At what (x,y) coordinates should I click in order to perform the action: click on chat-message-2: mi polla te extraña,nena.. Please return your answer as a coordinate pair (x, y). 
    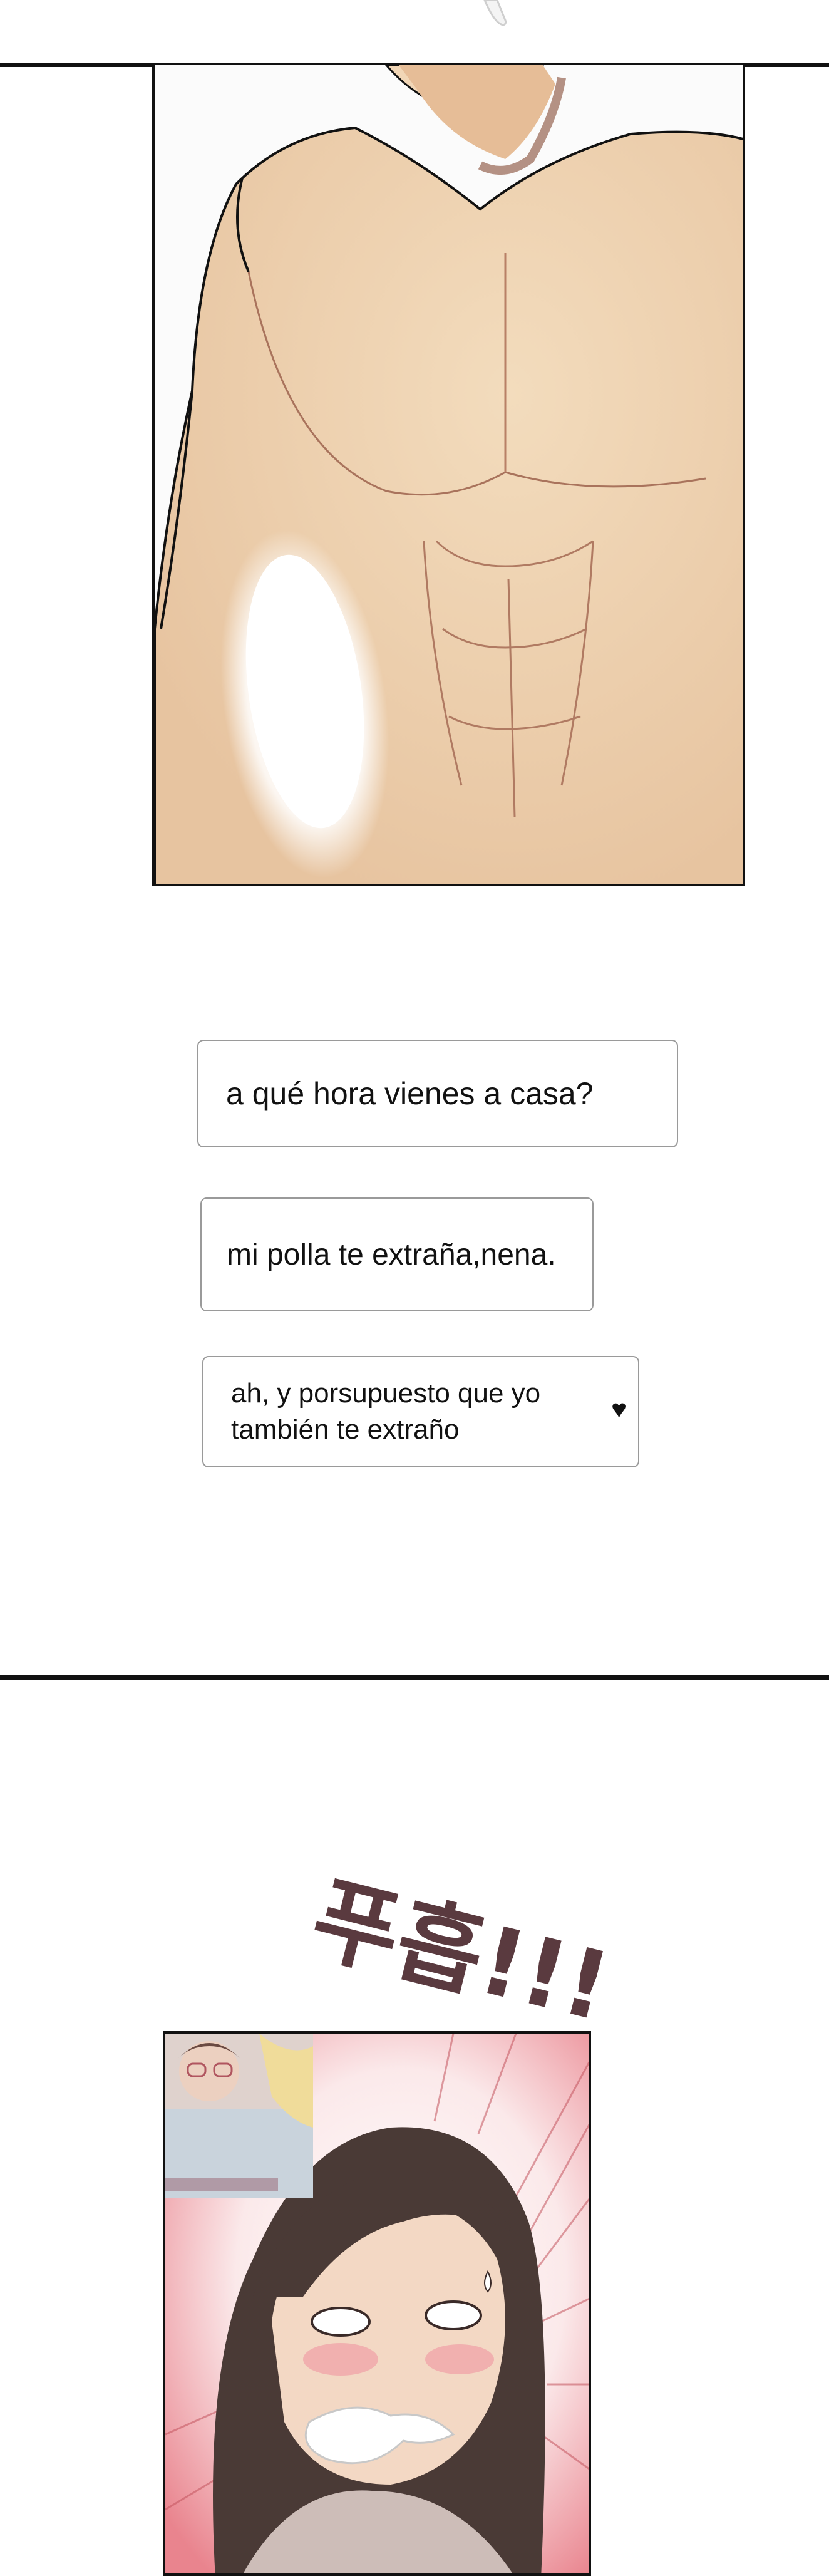
    Looking at the image, I should click on (397, 1254).